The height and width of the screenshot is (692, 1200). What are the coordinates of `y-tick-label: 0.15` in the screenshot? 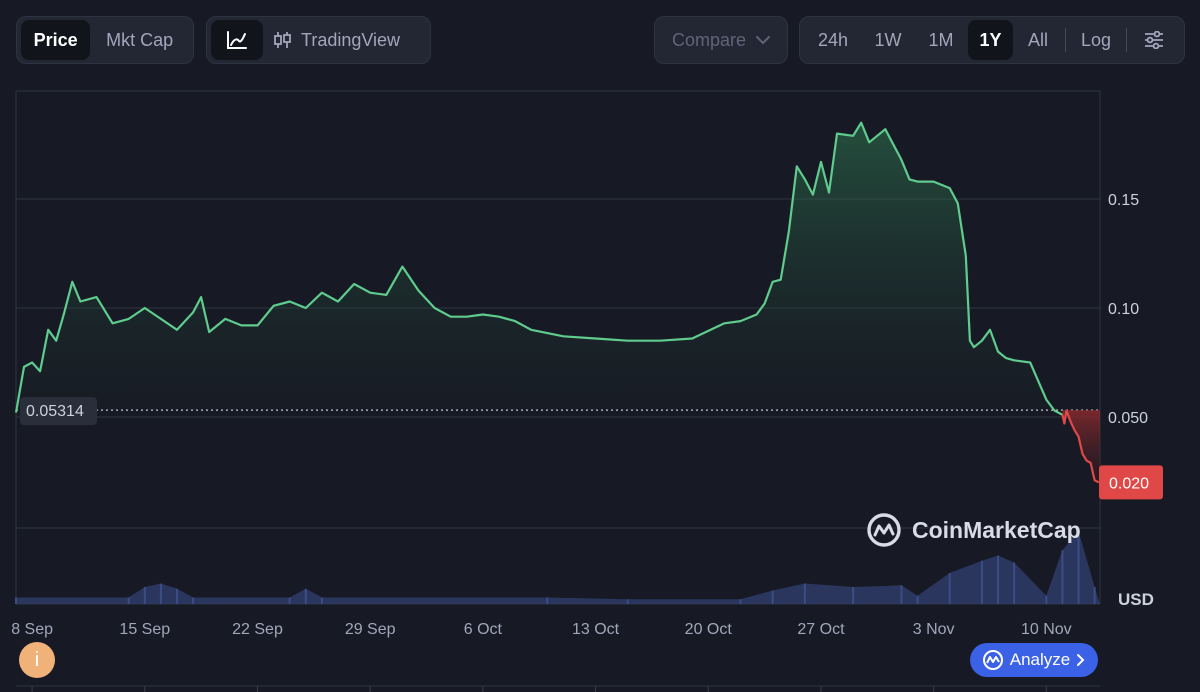 It's located at (1123, 200).